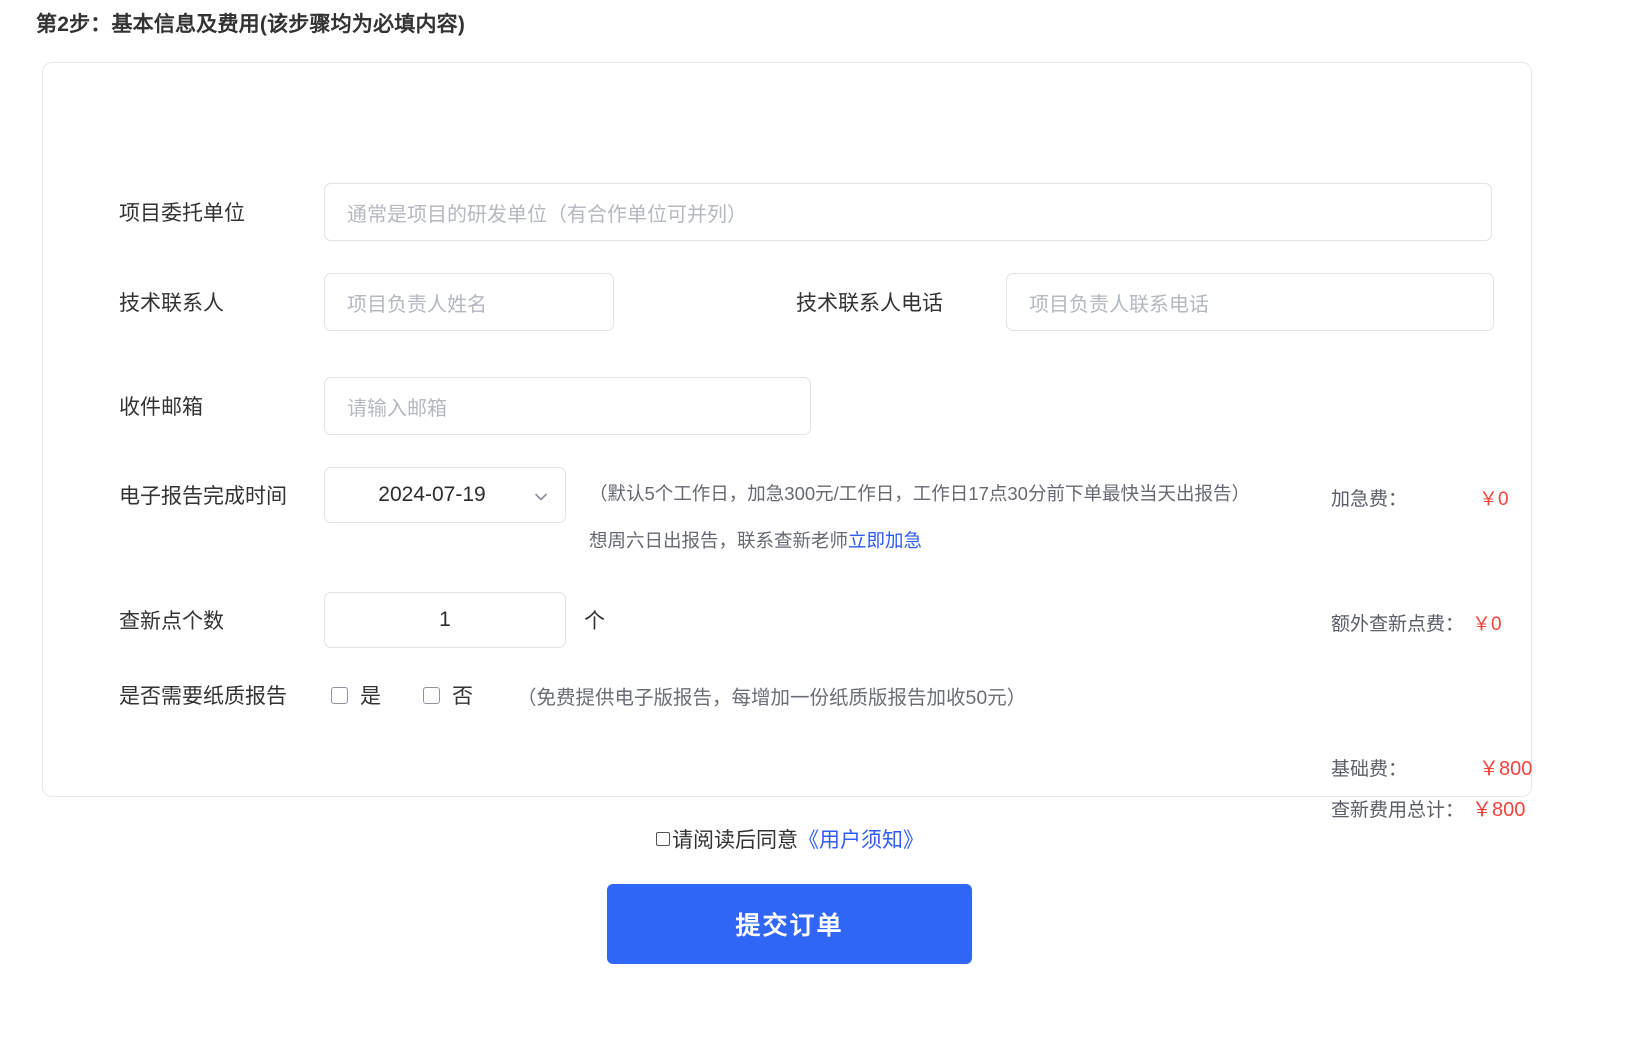  I want to click on field-row-points: 查新点个数 1 个, so click(362, 620).